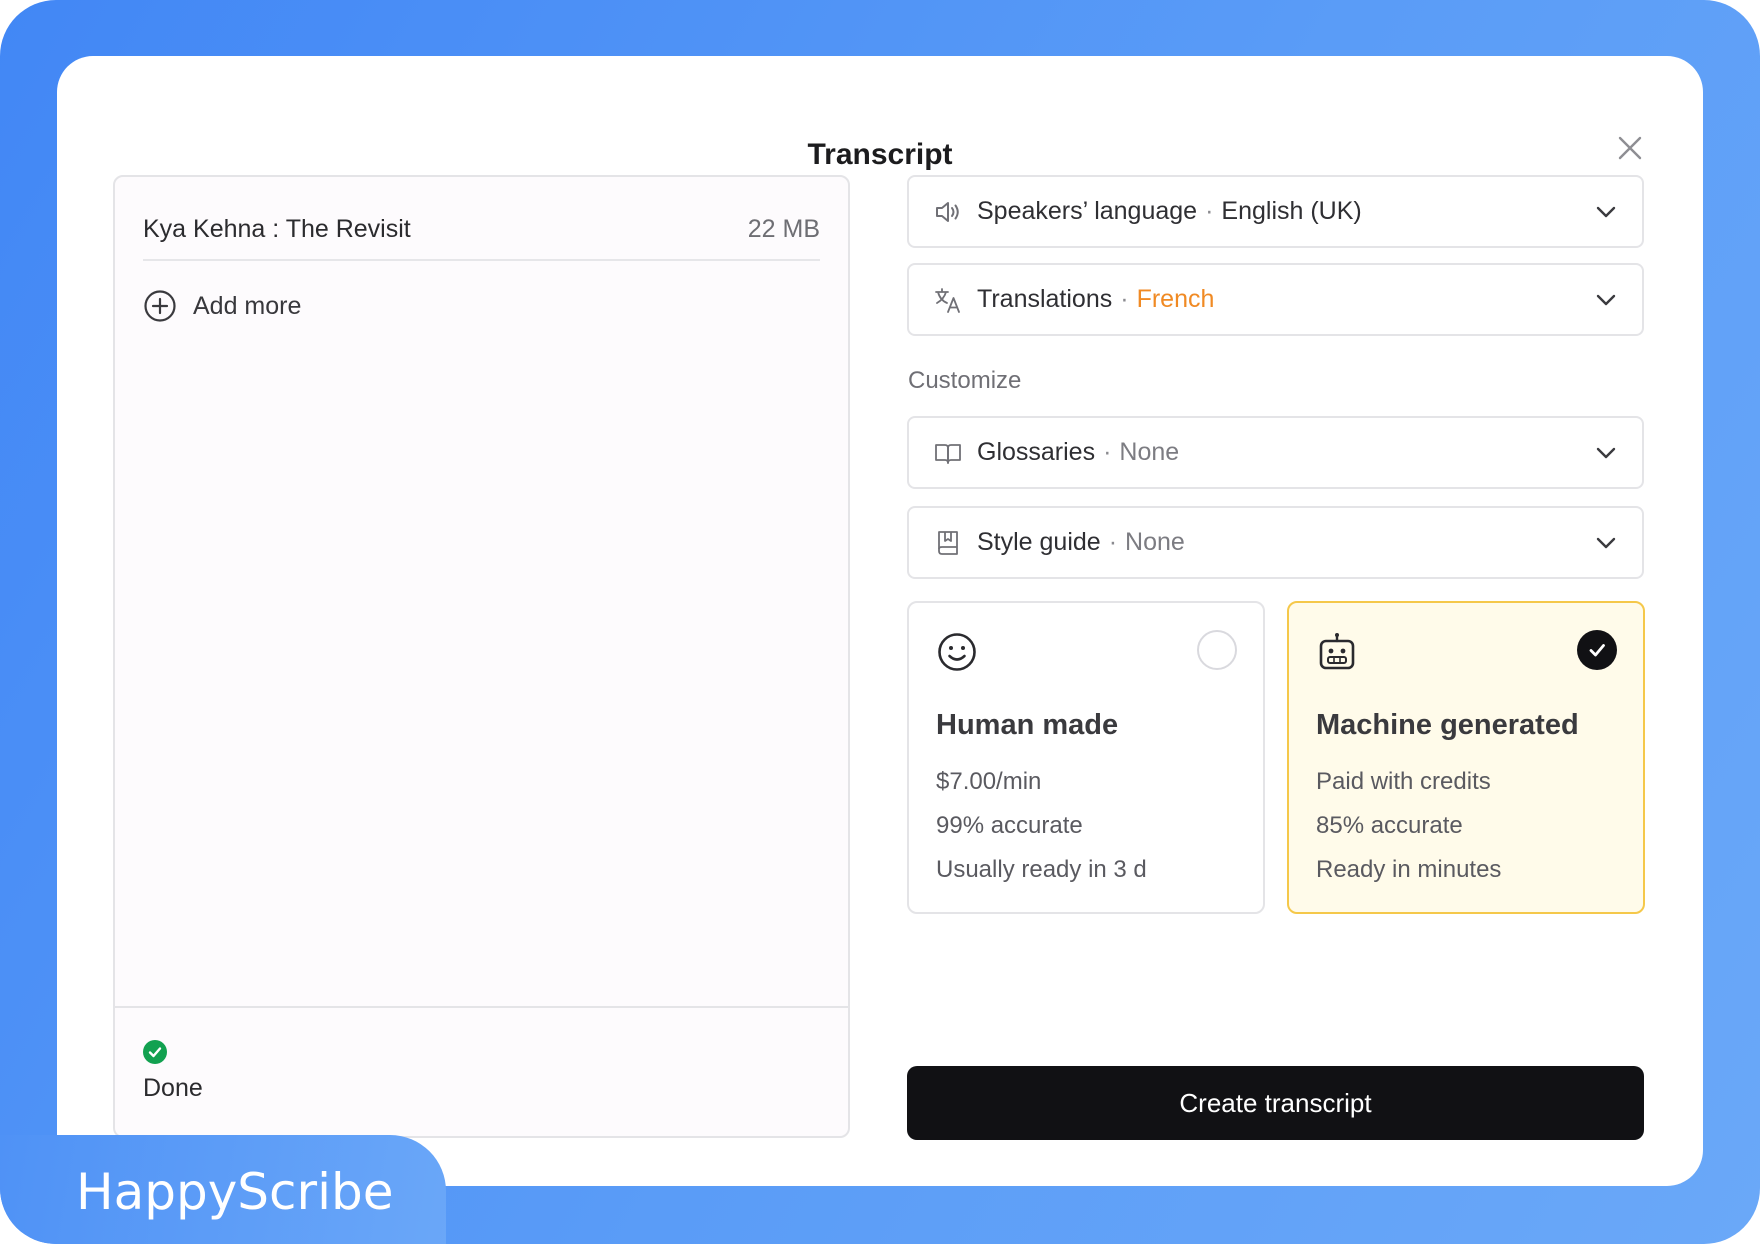 The height and width of the screenshot is (1244, 1760). Describe the element at coordinates (1275, 542) in the screenshot. I see `style-guide-select: Style guide · None` at that location.